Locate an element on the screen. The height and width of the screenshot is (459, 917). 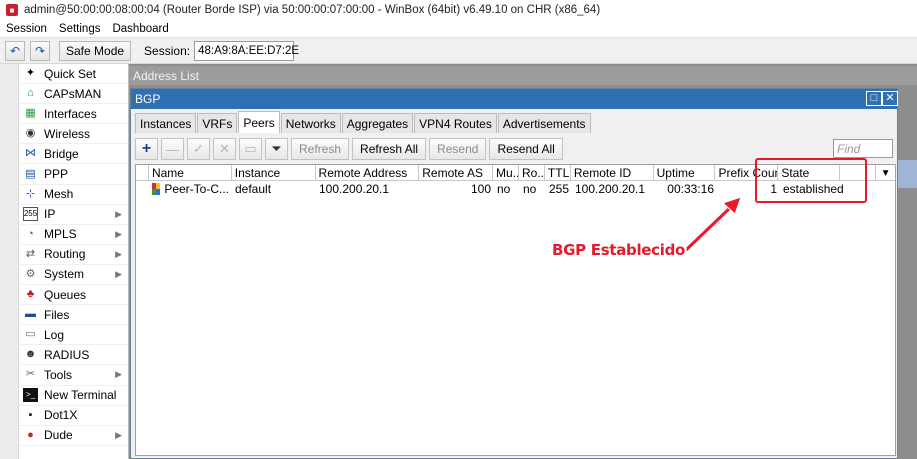
remove-icon: — is located at coordinates (172, 149).